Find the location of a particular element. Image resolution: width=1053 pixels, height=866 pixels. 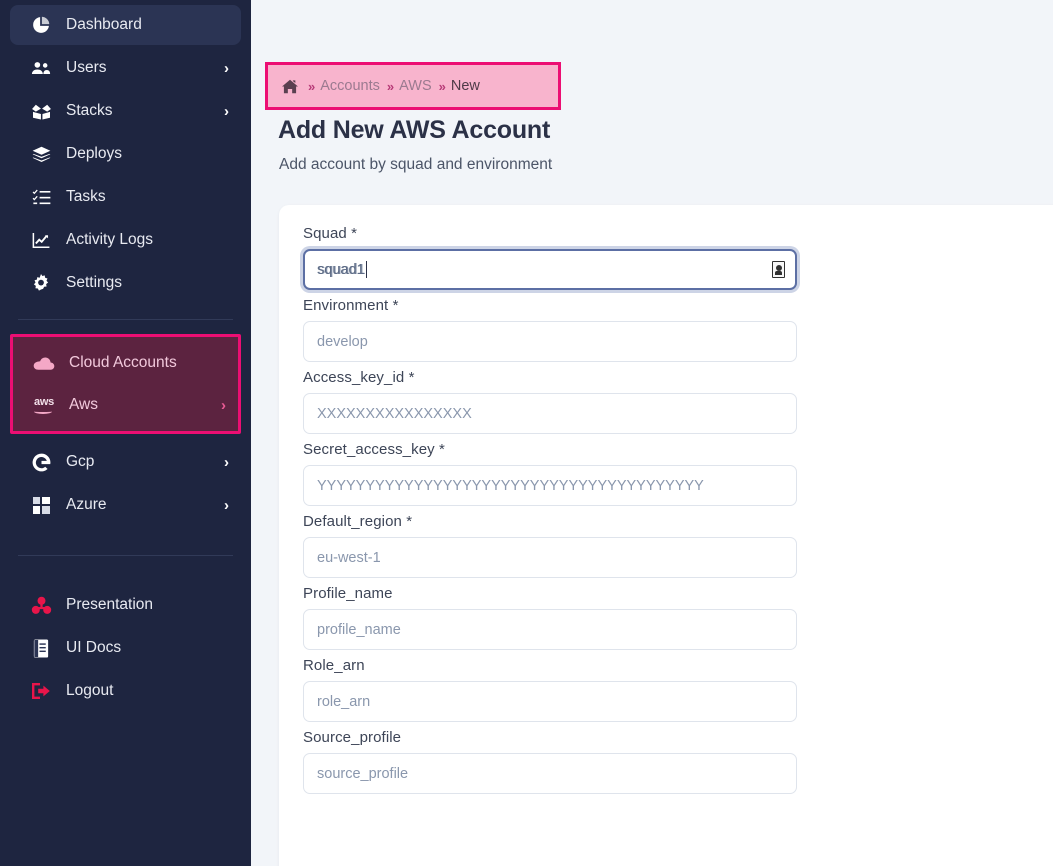

field-squad: Squad * squad1 is located at coordinates (678, 257).